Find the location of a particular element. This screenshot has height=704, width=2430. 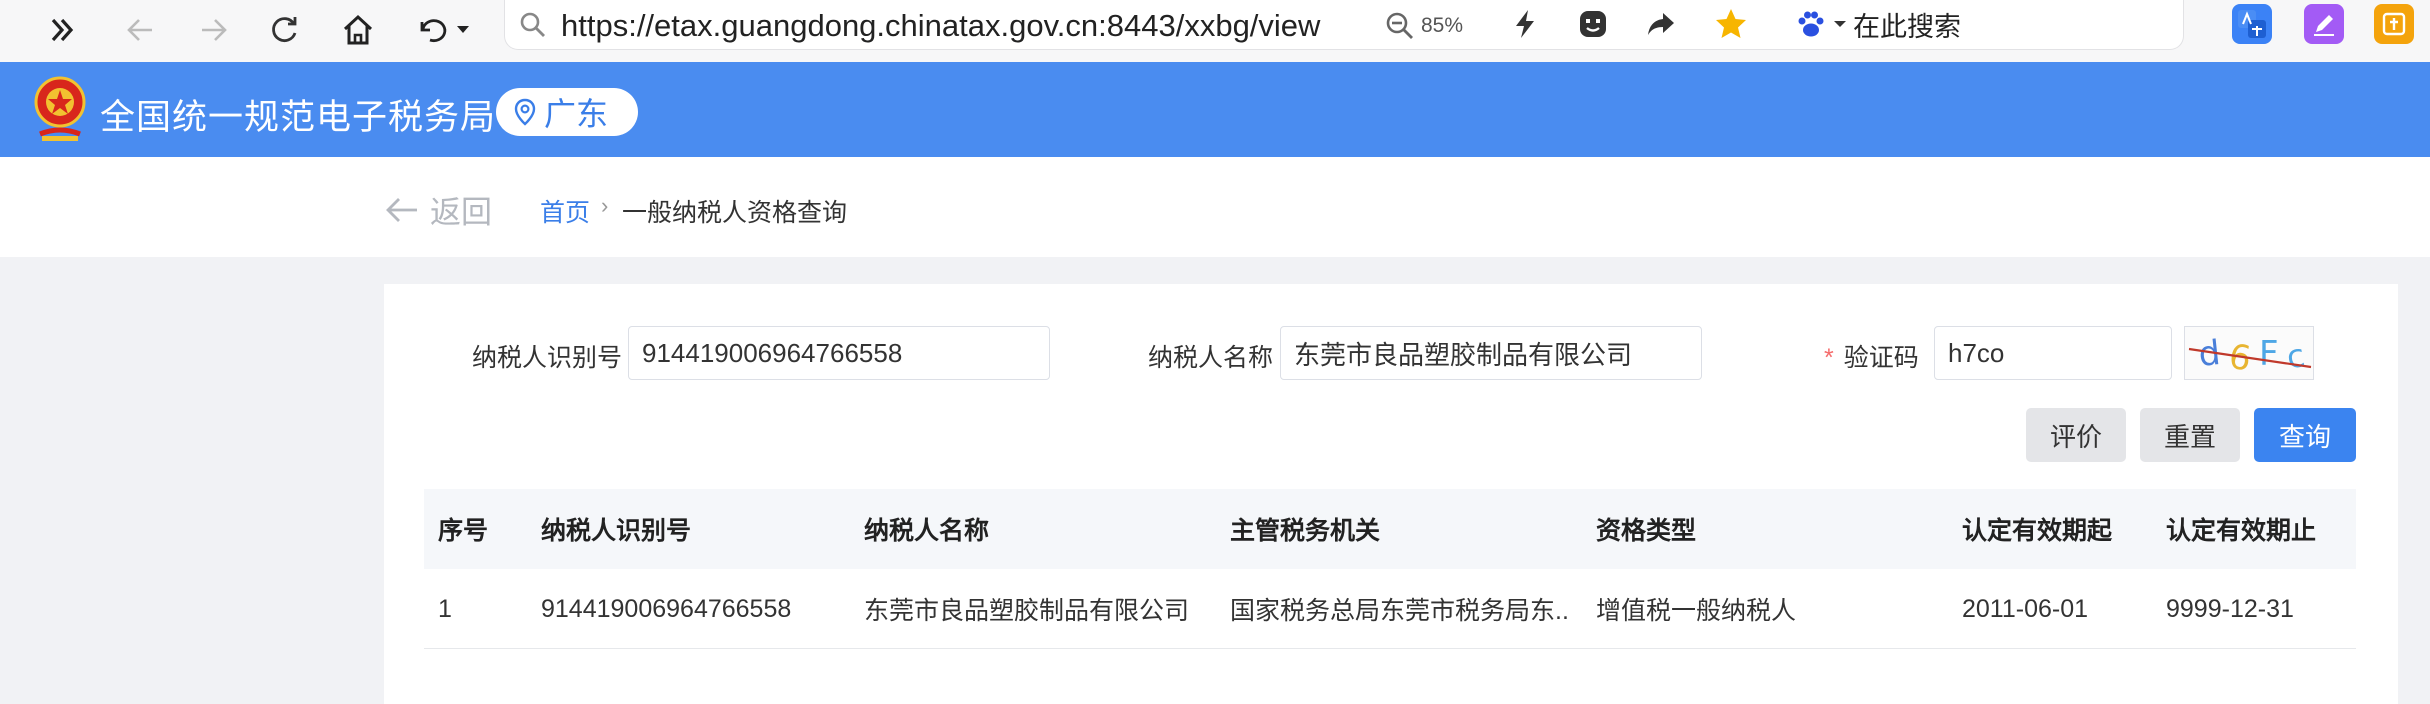

taxpayer-name-input: 东莞市良品塑胶制品有限公司 is located at coordinates (1491, 353).